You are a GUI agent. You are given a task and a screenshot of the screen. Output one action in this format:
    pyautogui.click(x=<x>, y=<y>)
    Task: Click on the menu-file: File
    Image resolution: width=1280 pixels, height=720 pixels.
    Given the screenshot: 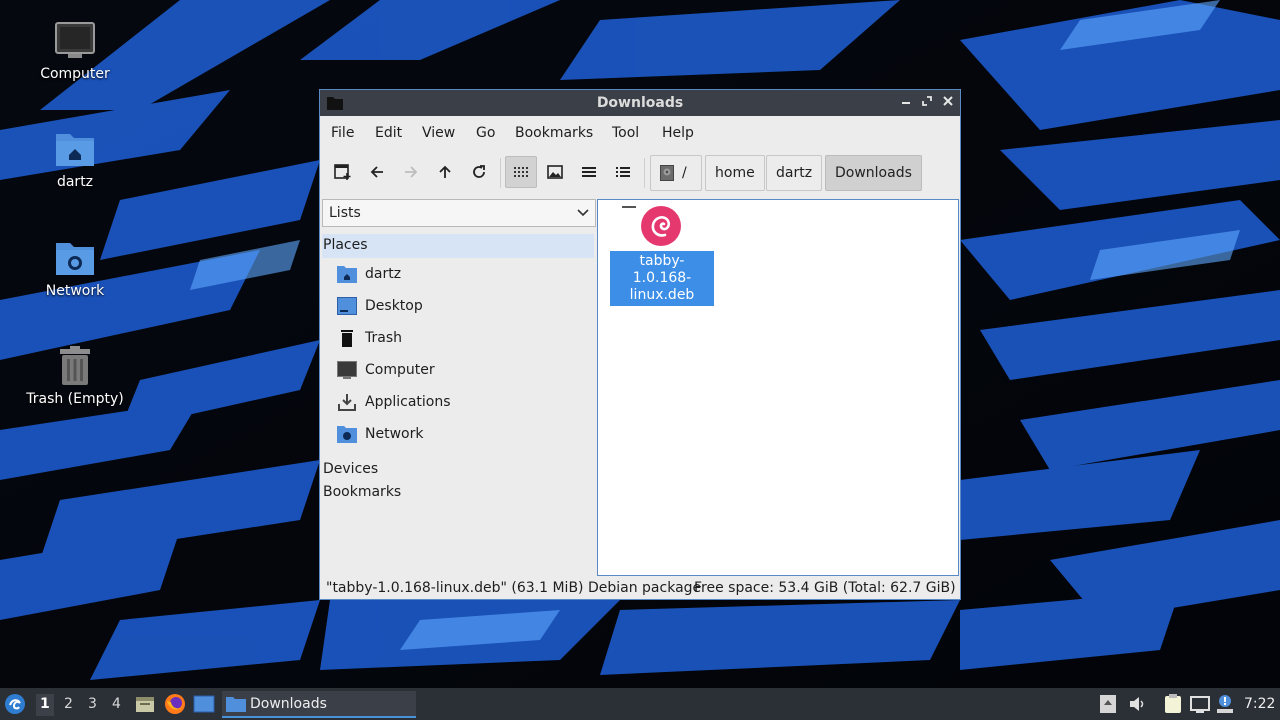 What is the action you would take?
    pyautogui.click(x=342, y=133)
    